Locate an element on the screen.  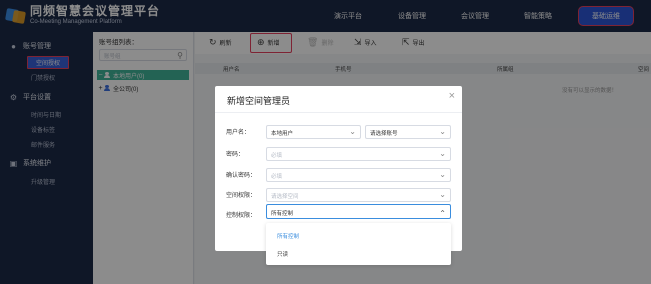
dialog-divider is located at coordinates (338, 112).